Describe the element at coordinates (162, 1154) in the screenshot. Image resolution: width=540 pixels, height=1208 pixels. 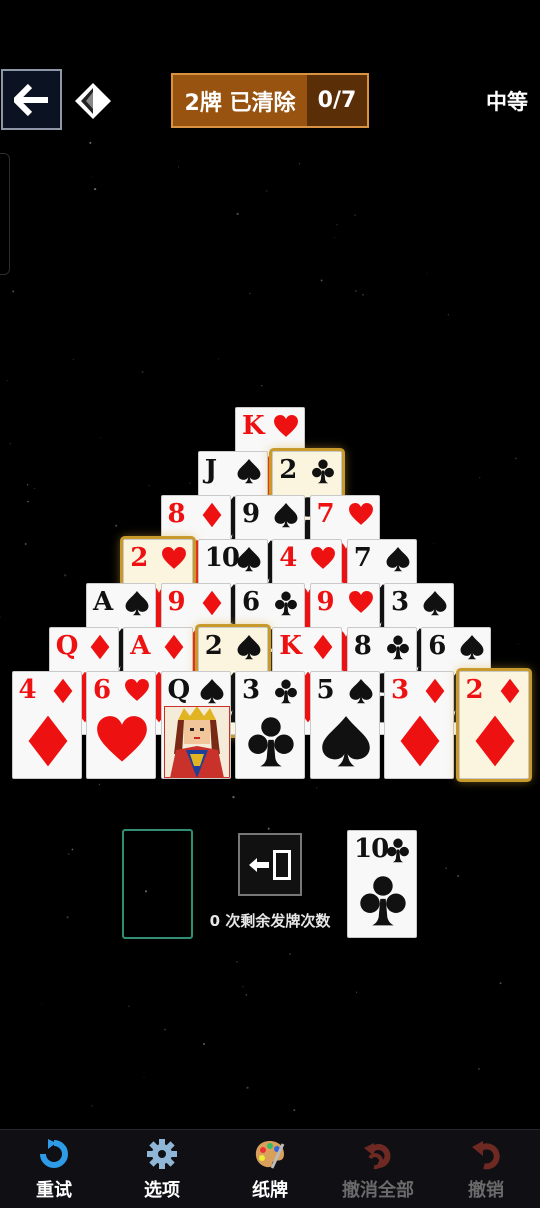
I see `gear-icon` at that location.